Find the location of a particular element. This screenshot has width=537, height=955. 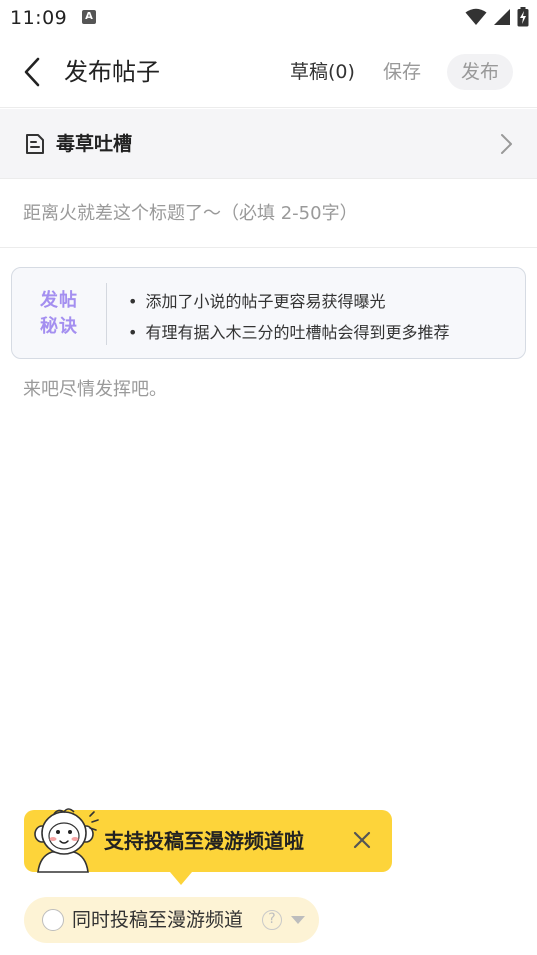

tips-list: 添加了小说的帖子更容易获得曝光 有理有据入木三分的吐槽帖会得到更多推荐 is located at coordinates (288, 317).